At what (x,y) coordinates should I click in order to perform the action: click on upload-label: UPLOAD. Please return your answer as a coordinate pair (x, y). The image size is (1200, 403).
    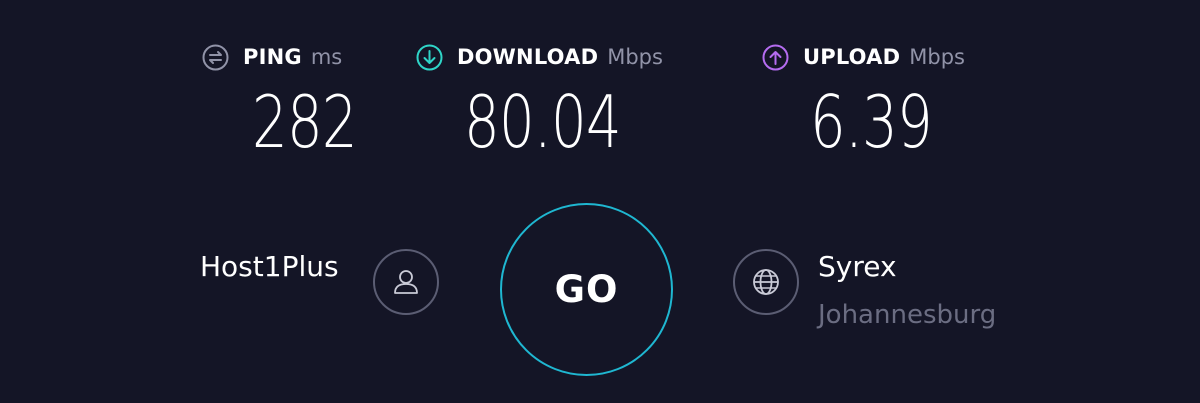
    Looking at the image, I should click on (852, 57).